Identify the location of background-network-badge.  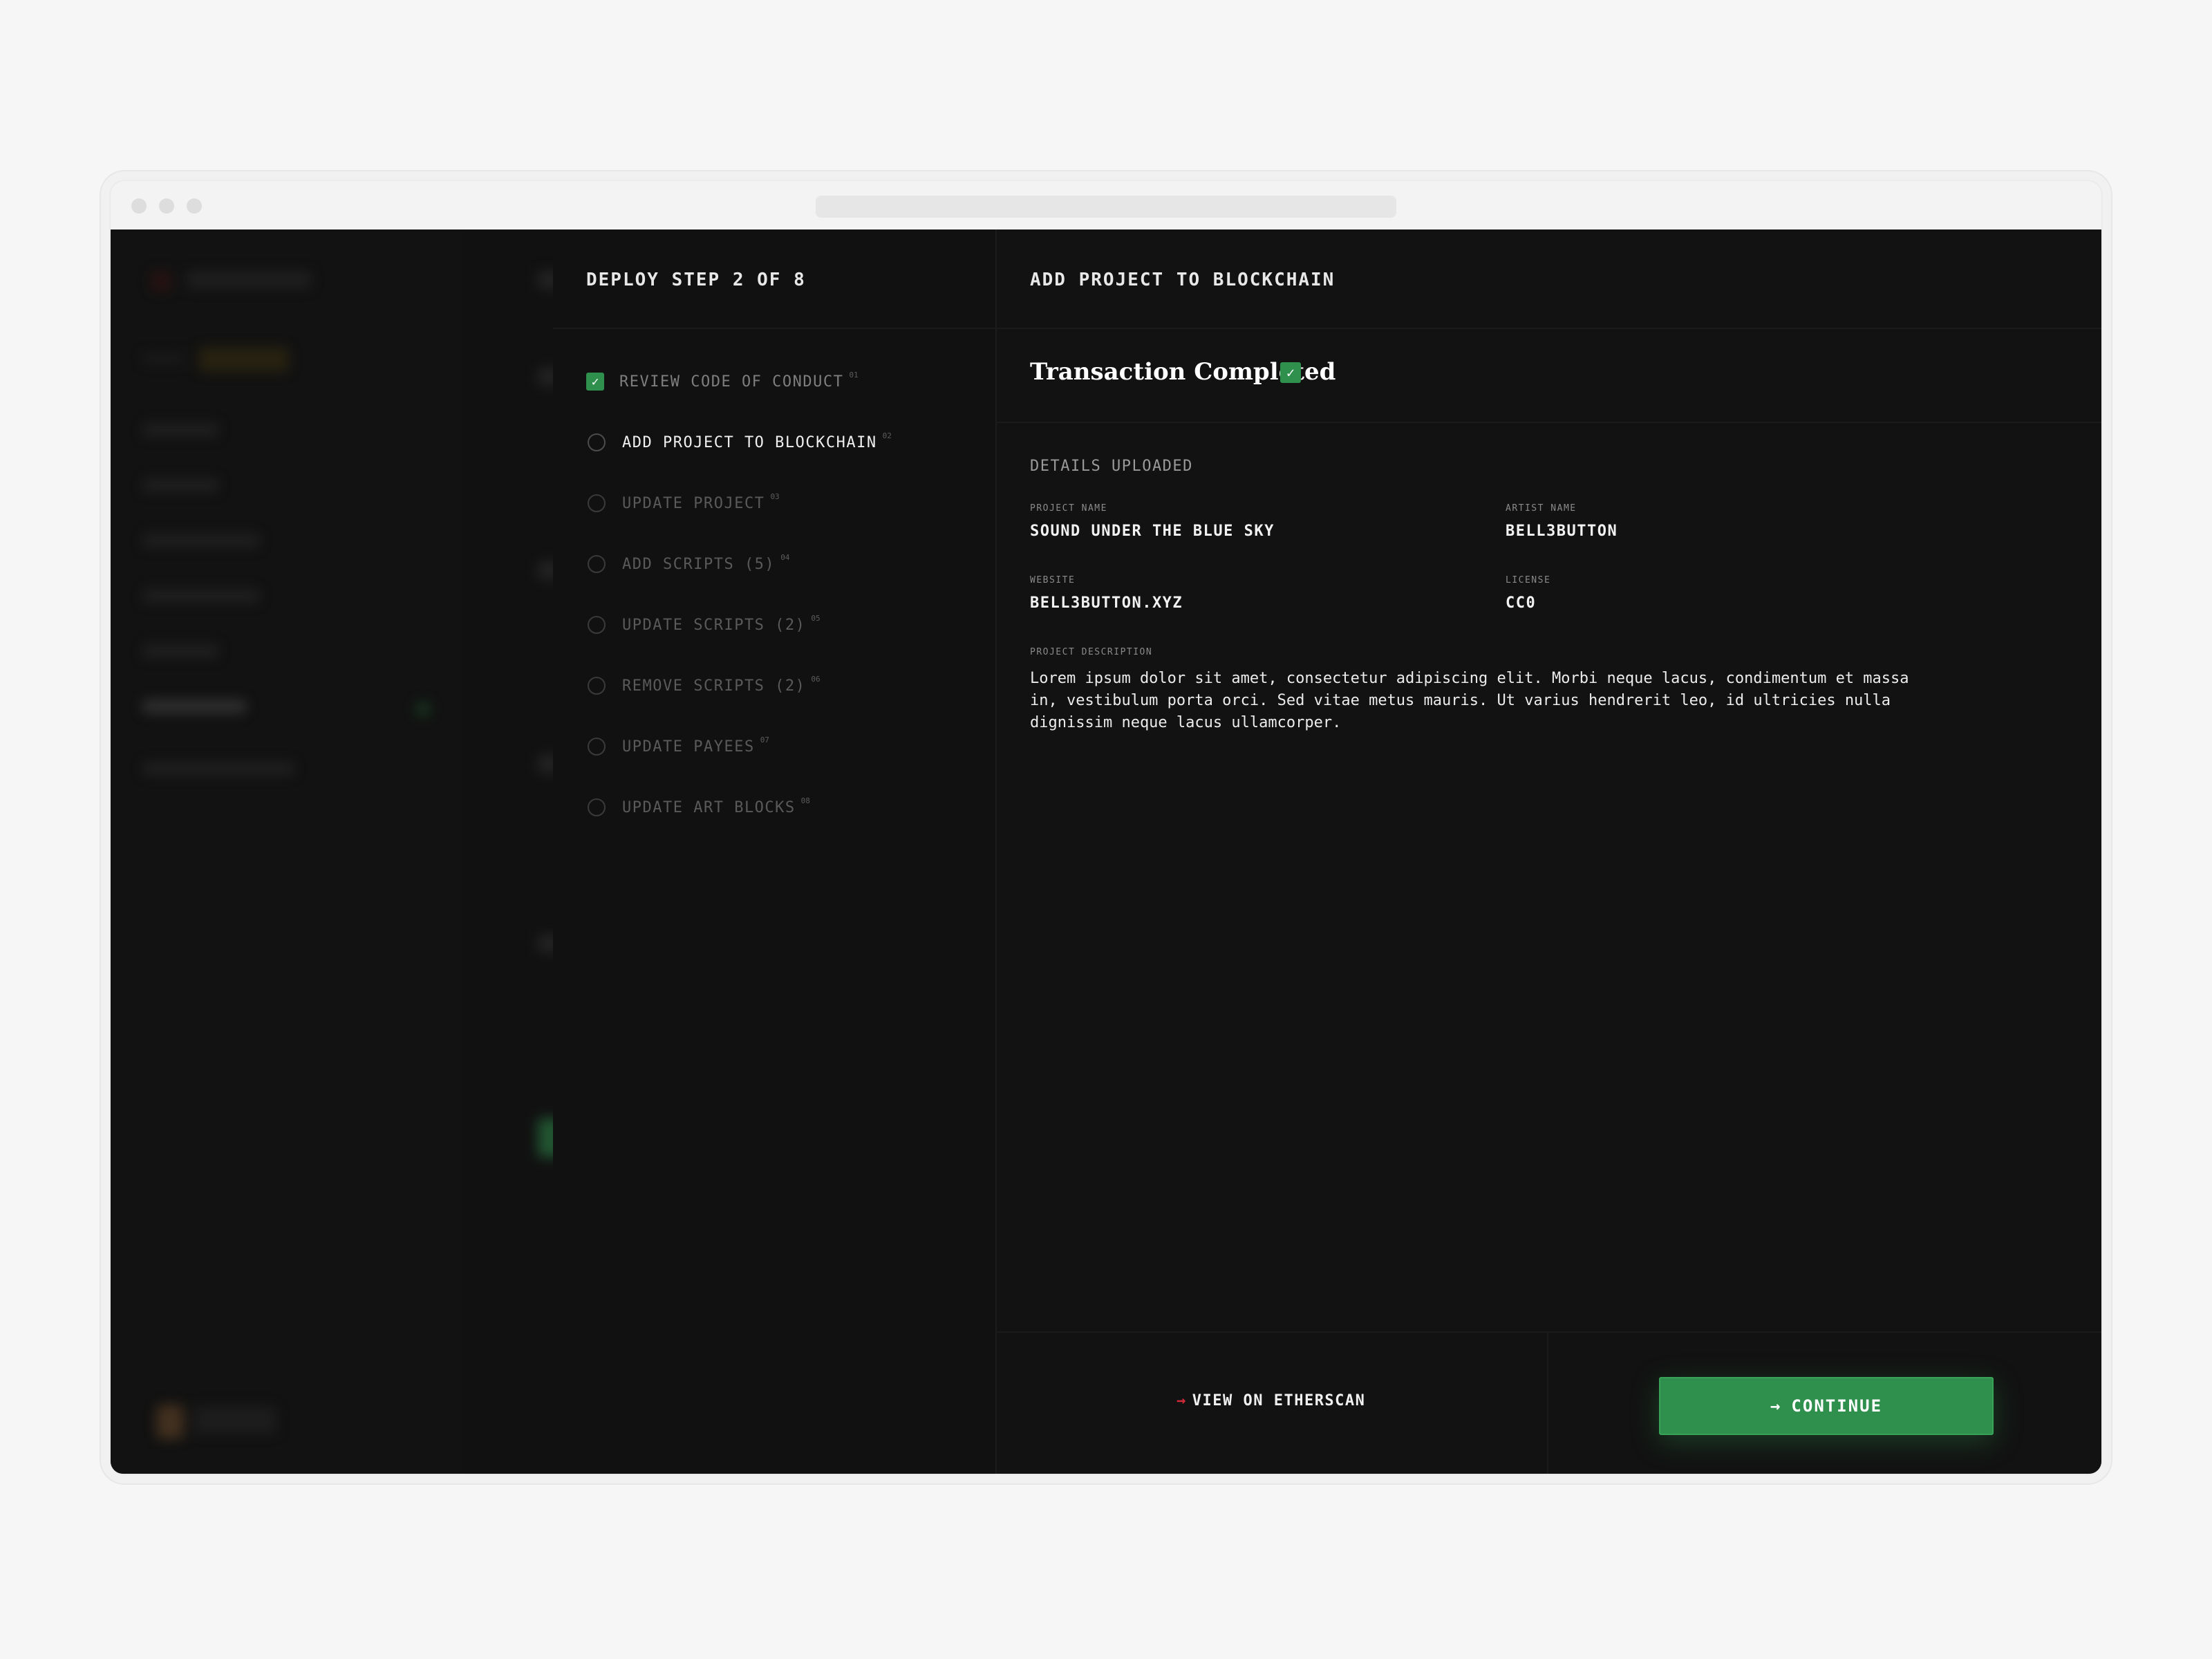
(244, 359).